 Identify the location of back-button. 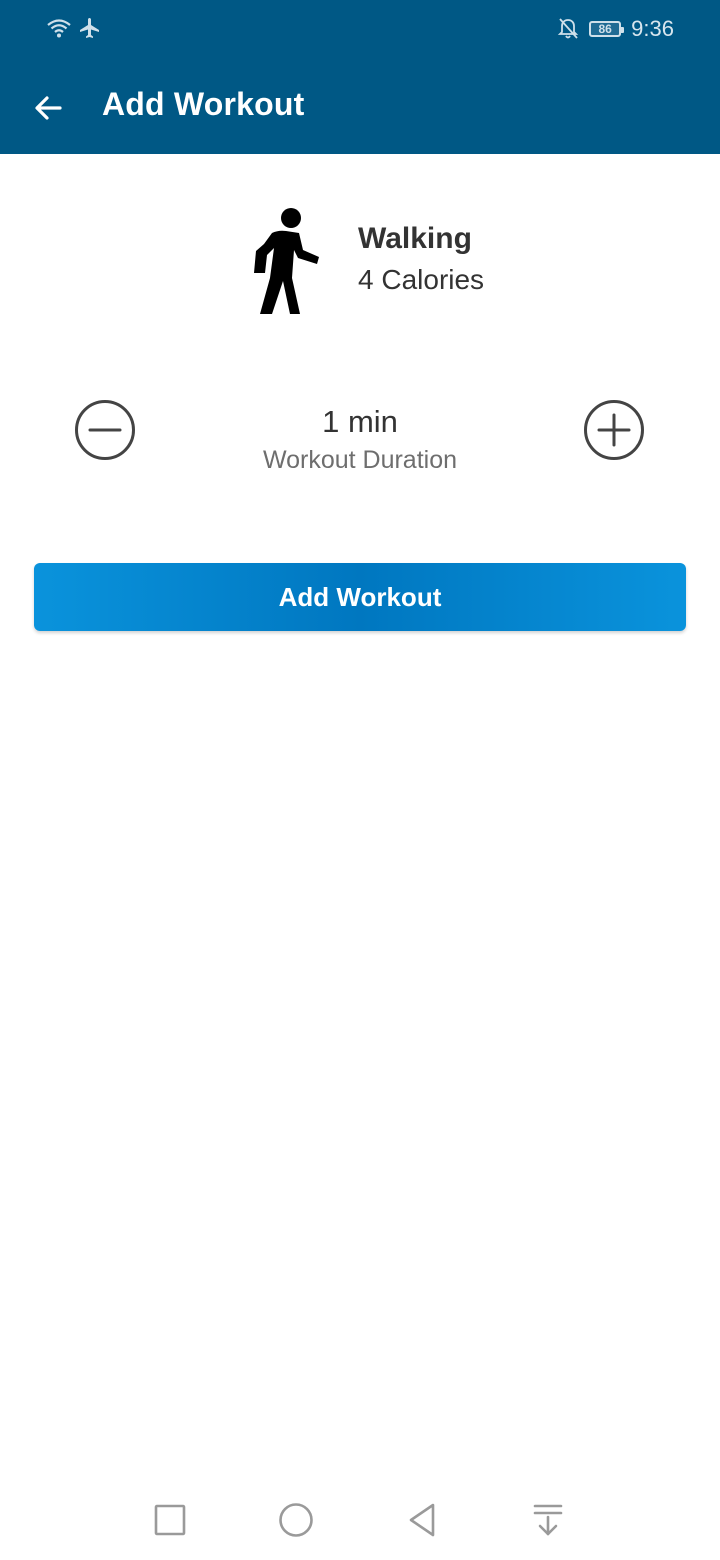
(48, 108).